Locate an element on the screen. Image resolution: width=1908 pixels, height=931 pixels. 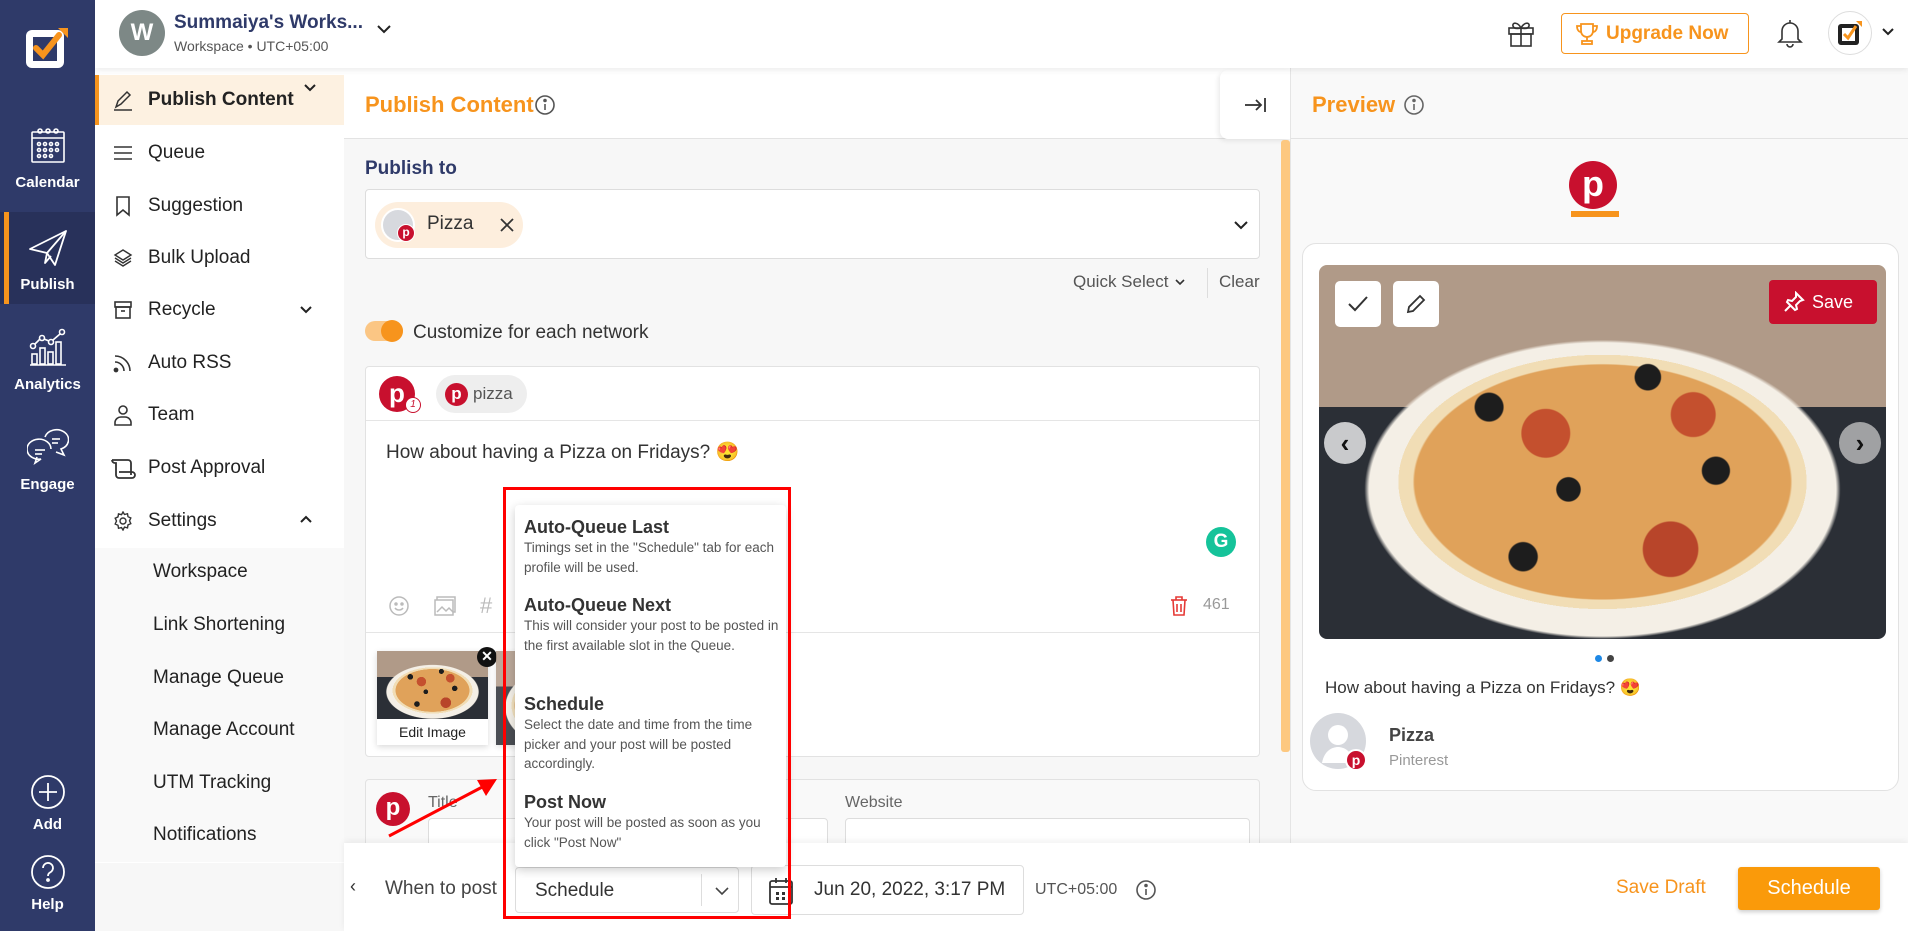
option-title: Auto-Queue Last is located at coordinates (597, 527).